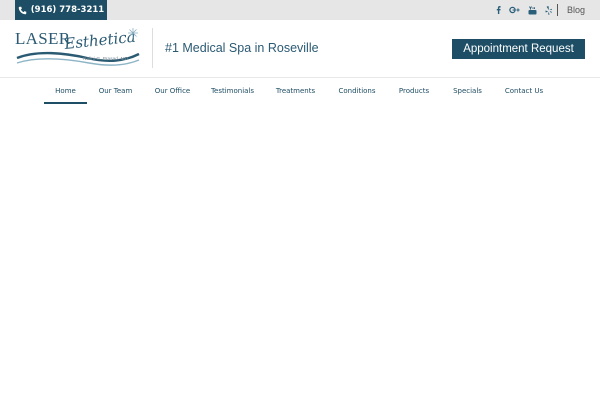  I want to click on header-divider, so click(152, 48).